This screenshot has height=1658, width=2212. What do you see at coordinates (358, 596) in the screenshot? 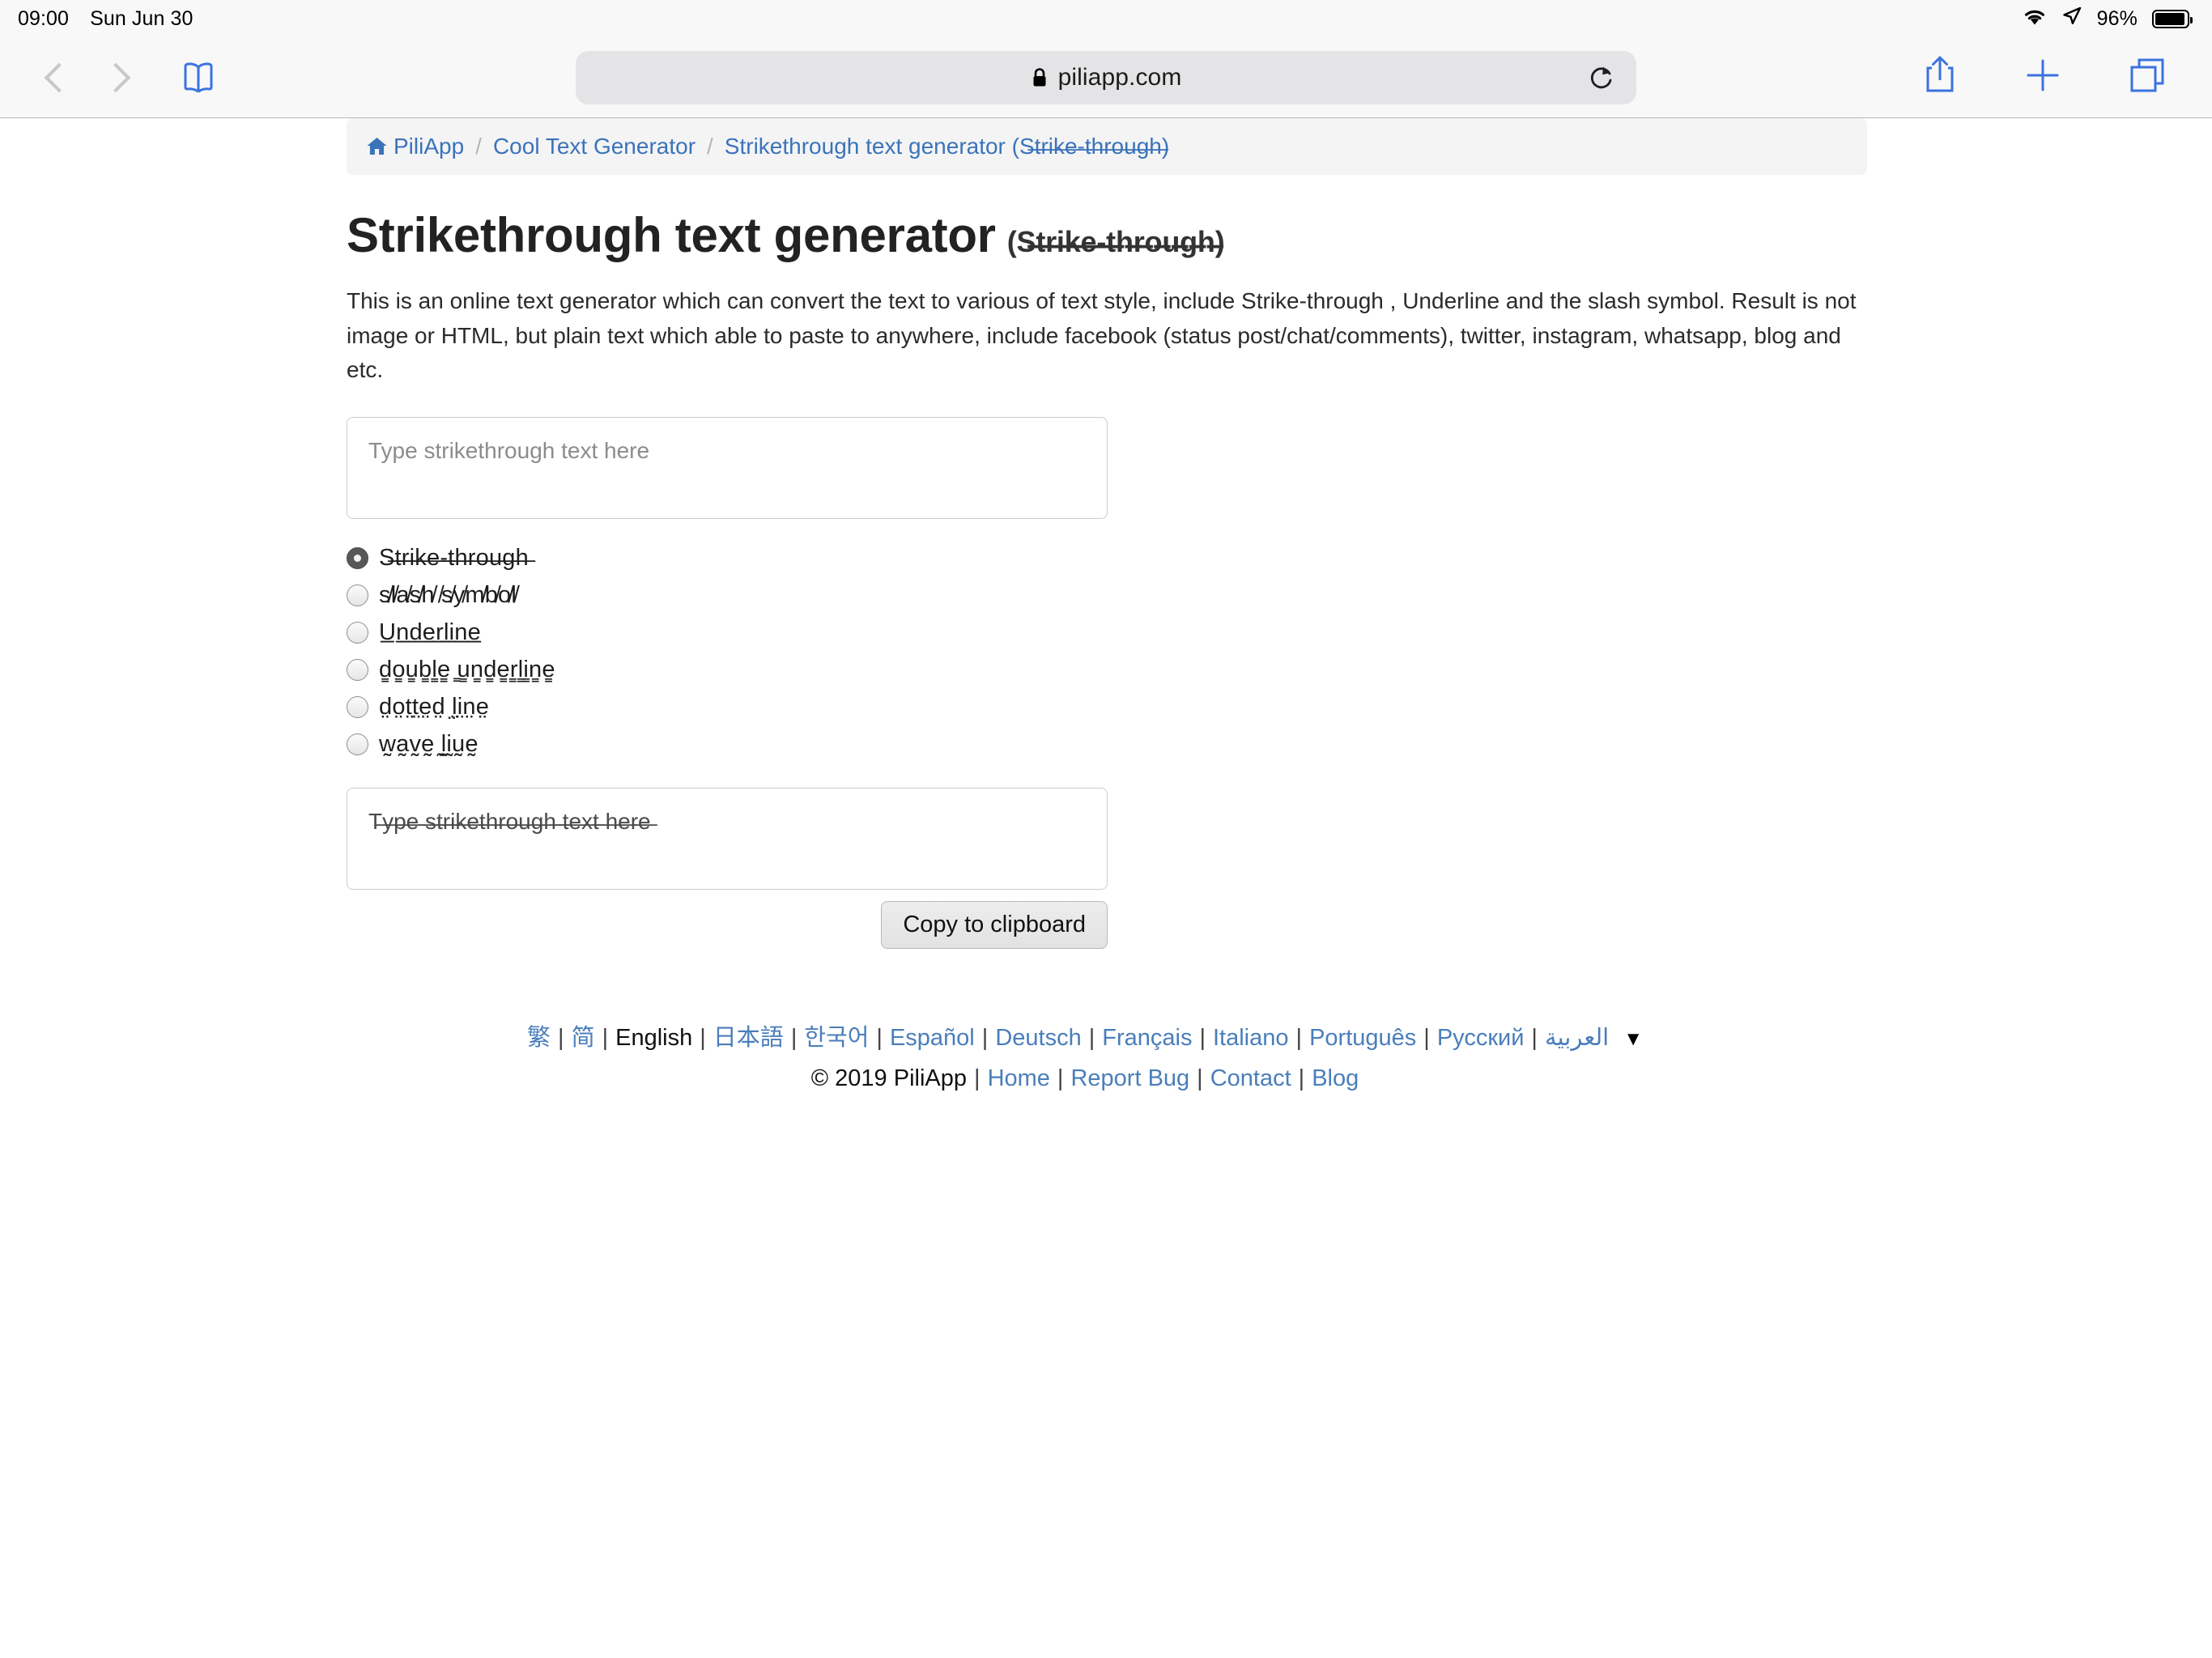
I see `radio-slash-symbol` at bounding box center [358, 596].